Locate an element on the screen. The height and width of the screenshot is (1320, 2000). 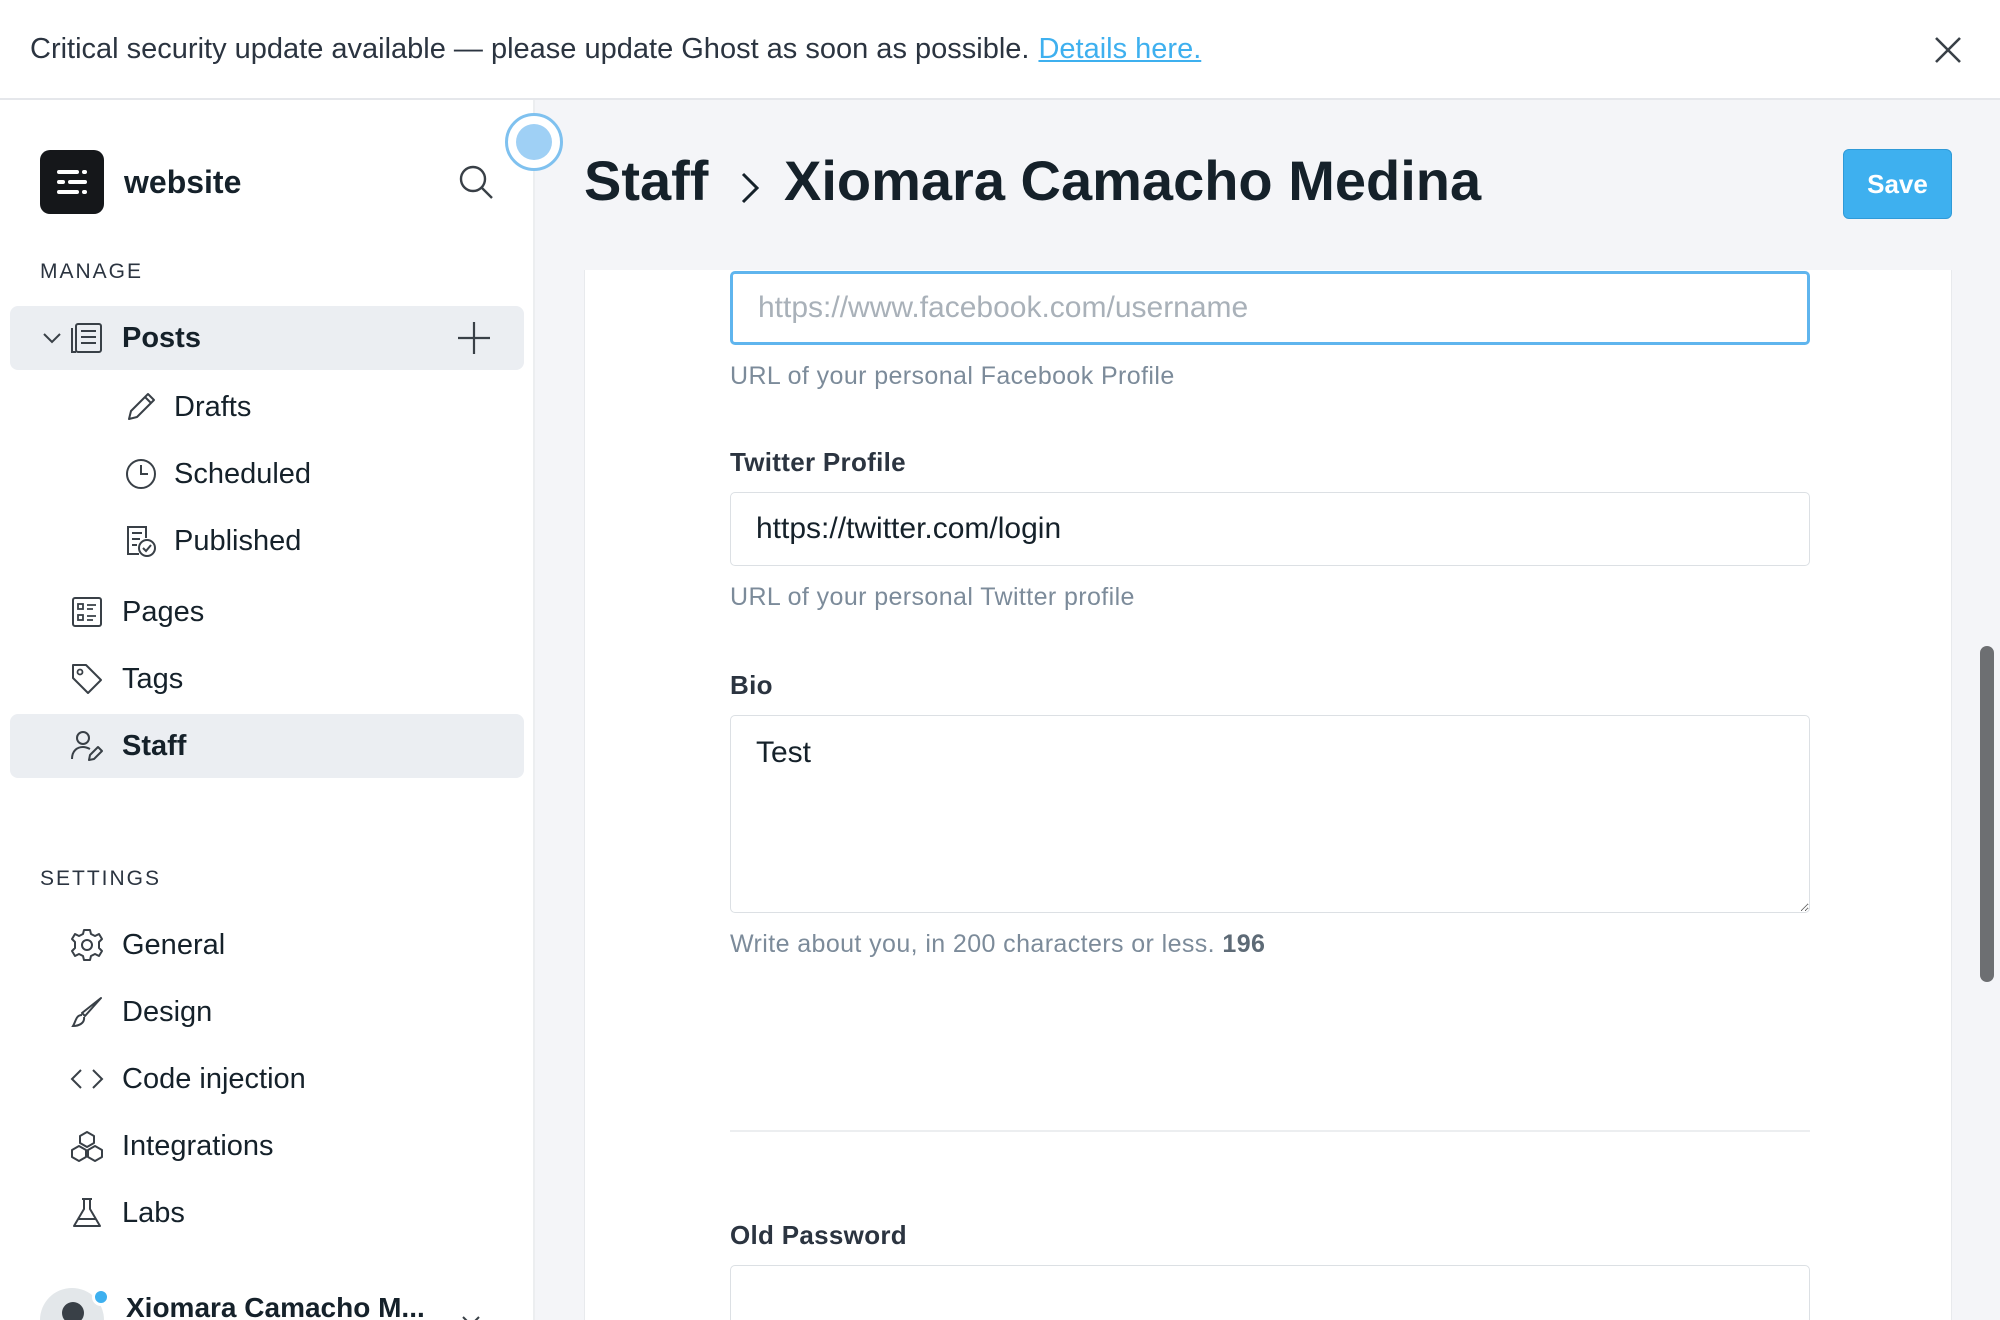
bio-label: Bio is located at coordinates (751, 685).